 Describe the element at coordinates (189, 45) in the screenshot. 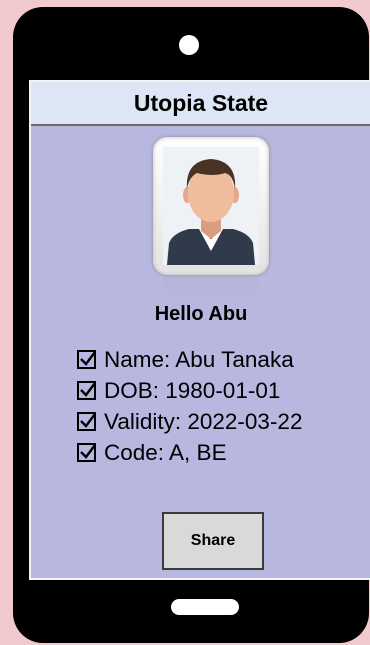

I see `camera-icon` at that location.